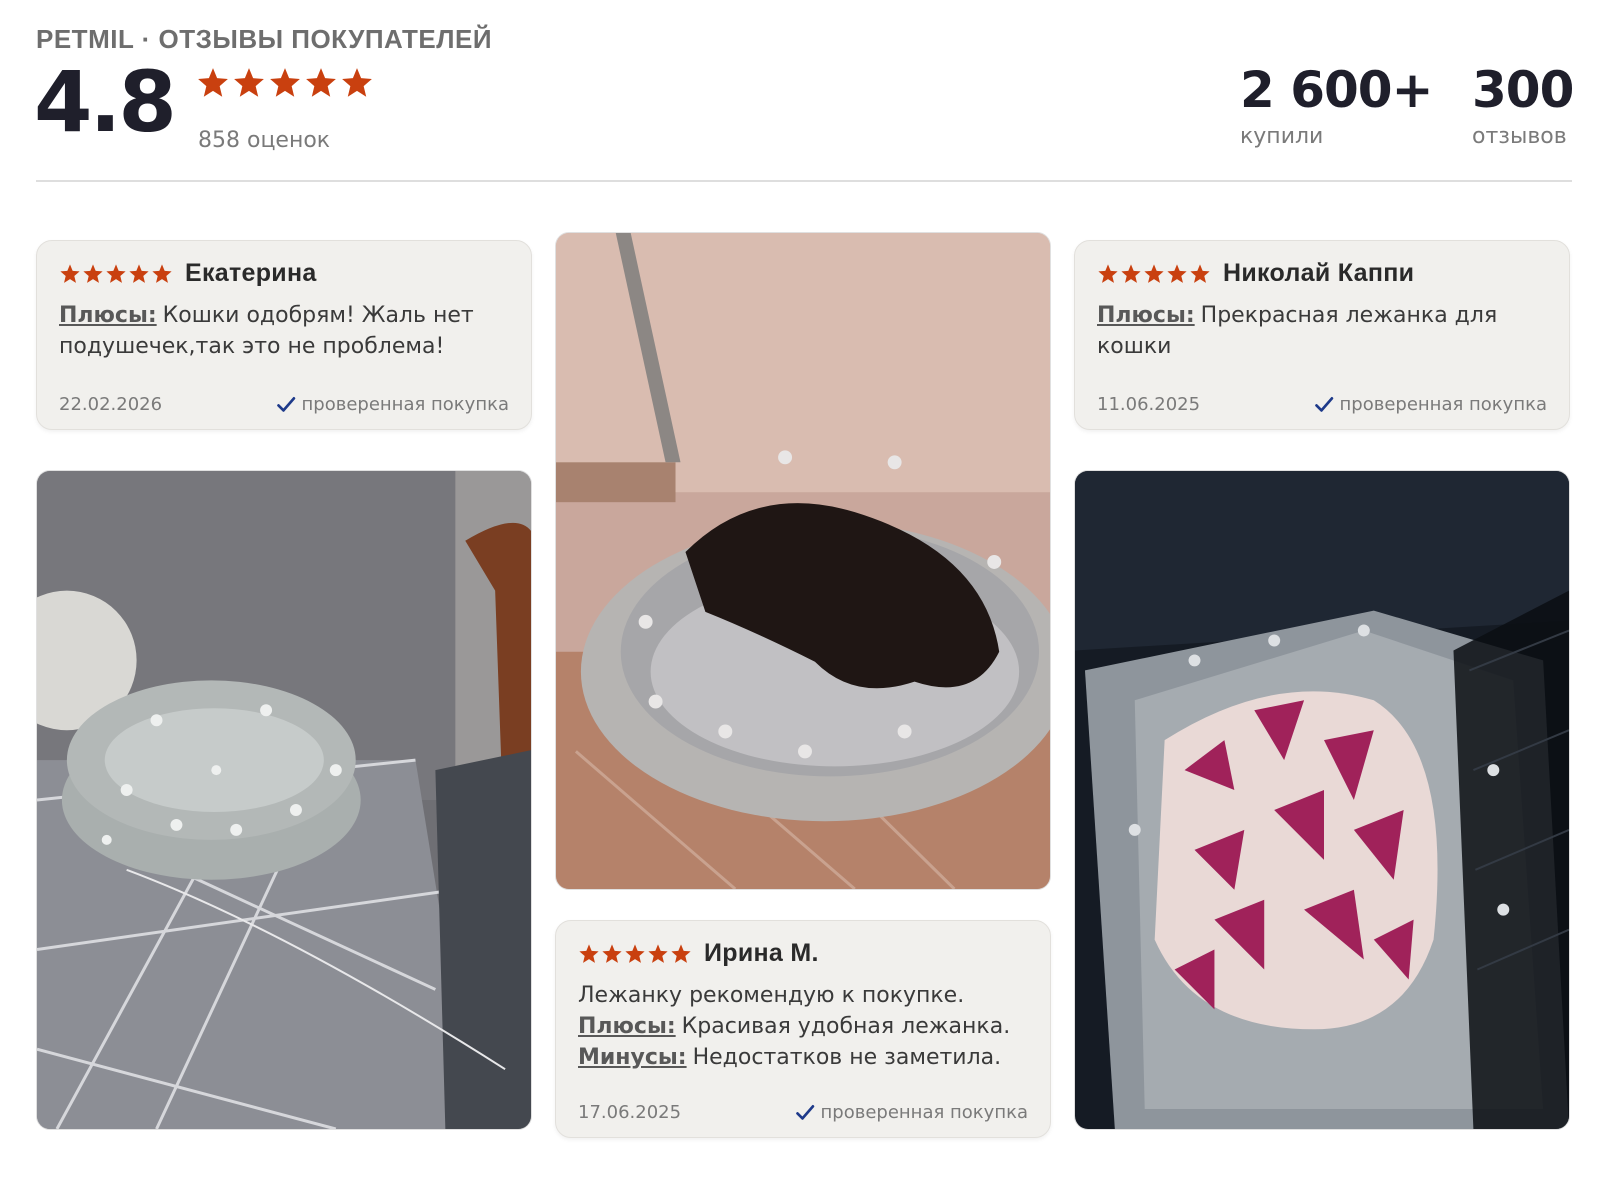 This screenshot has width=1600, height=1200. I want to click on review-text: Плюсы: Прекрасная лежанка для кошки, so click(1322, 331).